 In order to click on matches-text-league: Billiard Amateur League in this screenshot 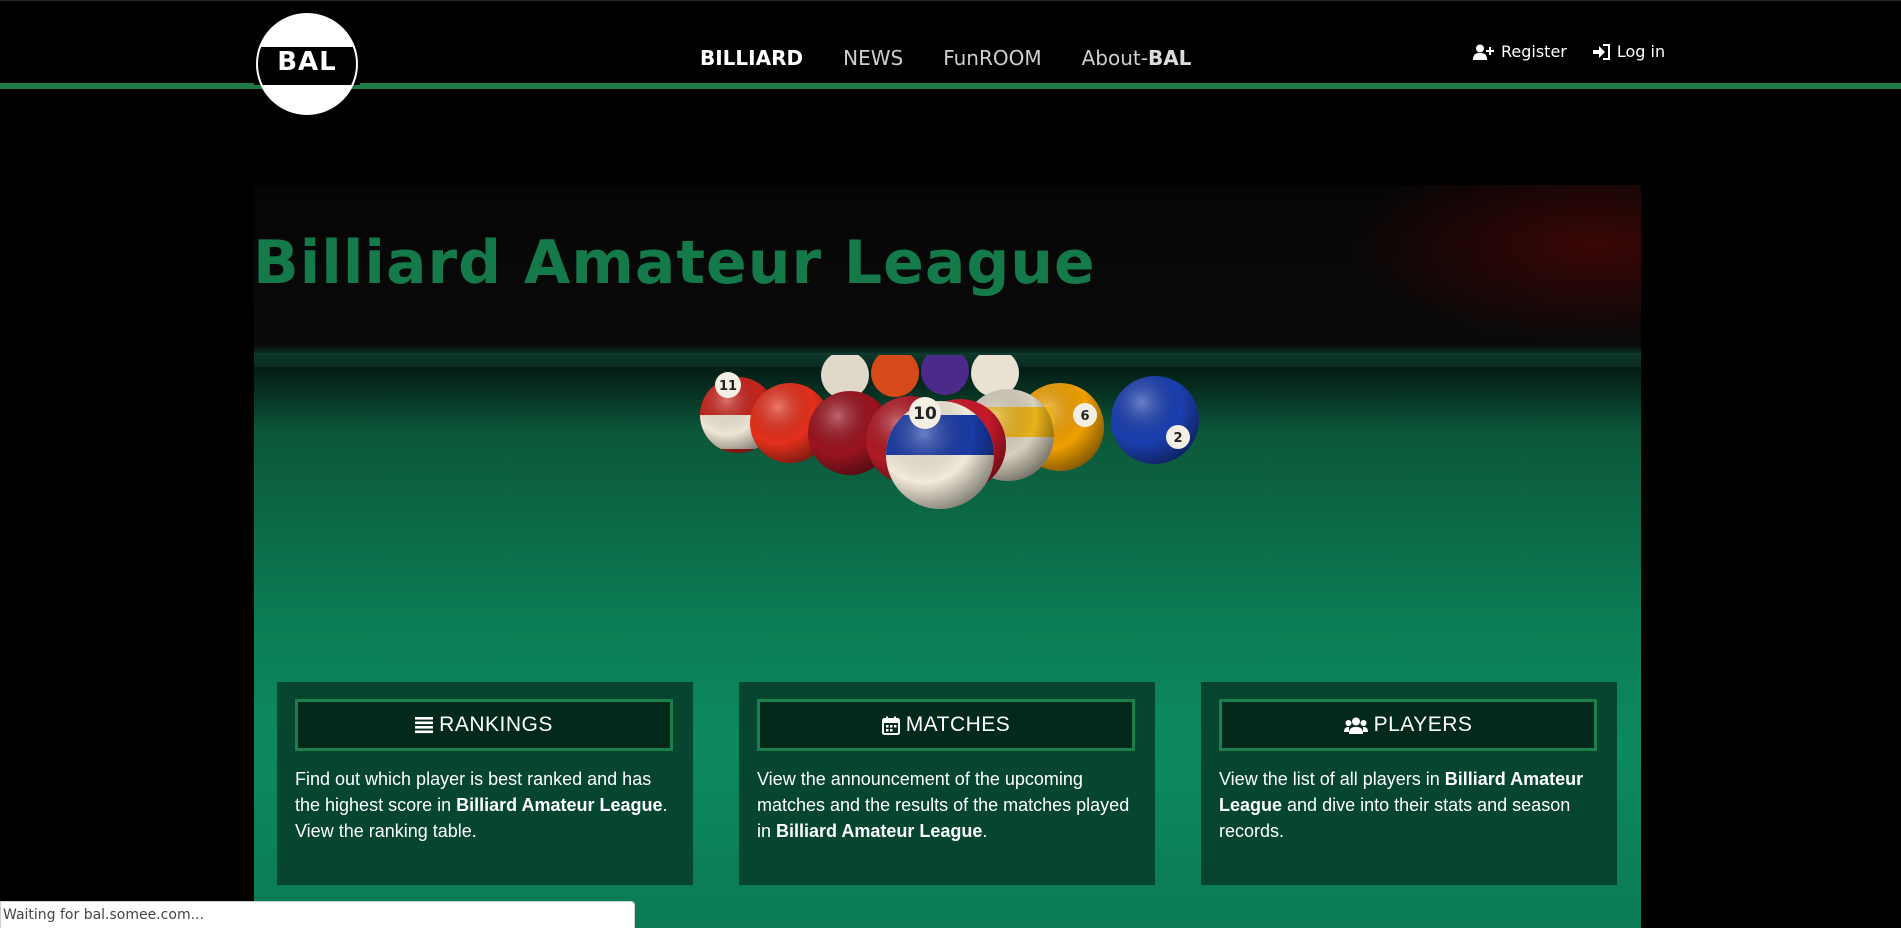, I will do `click(879, 831)`.